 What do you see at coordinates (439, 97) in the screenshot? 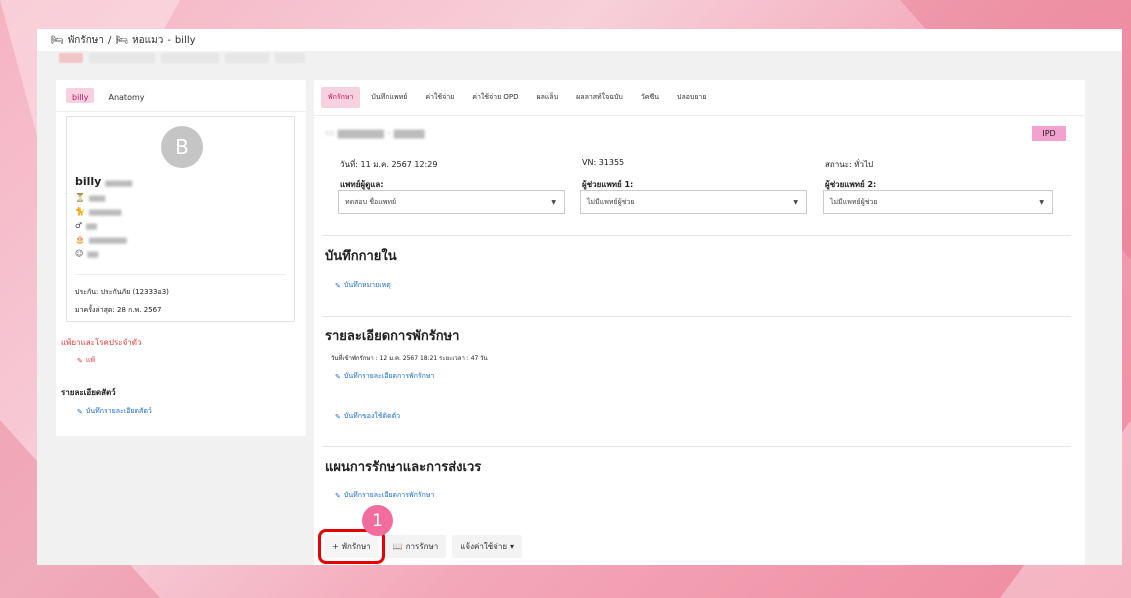
I see `tab-cost: ค่าใช้จ่าย` at bounding box center [439, 97].